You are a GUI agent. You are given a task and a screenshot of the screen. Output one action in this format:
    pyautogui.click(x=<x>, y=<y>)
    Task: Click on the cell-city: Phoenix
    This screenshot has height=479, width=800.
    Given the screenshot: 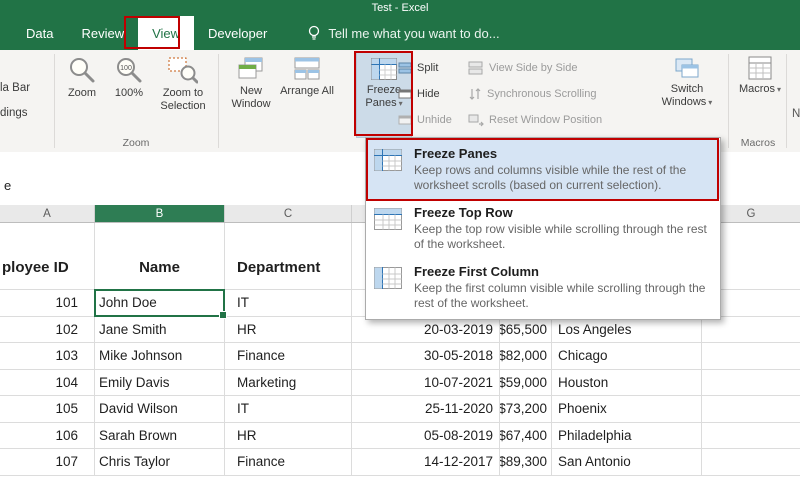 What is the action you would take?
    pyautogui.click(x=627, y=409)
    